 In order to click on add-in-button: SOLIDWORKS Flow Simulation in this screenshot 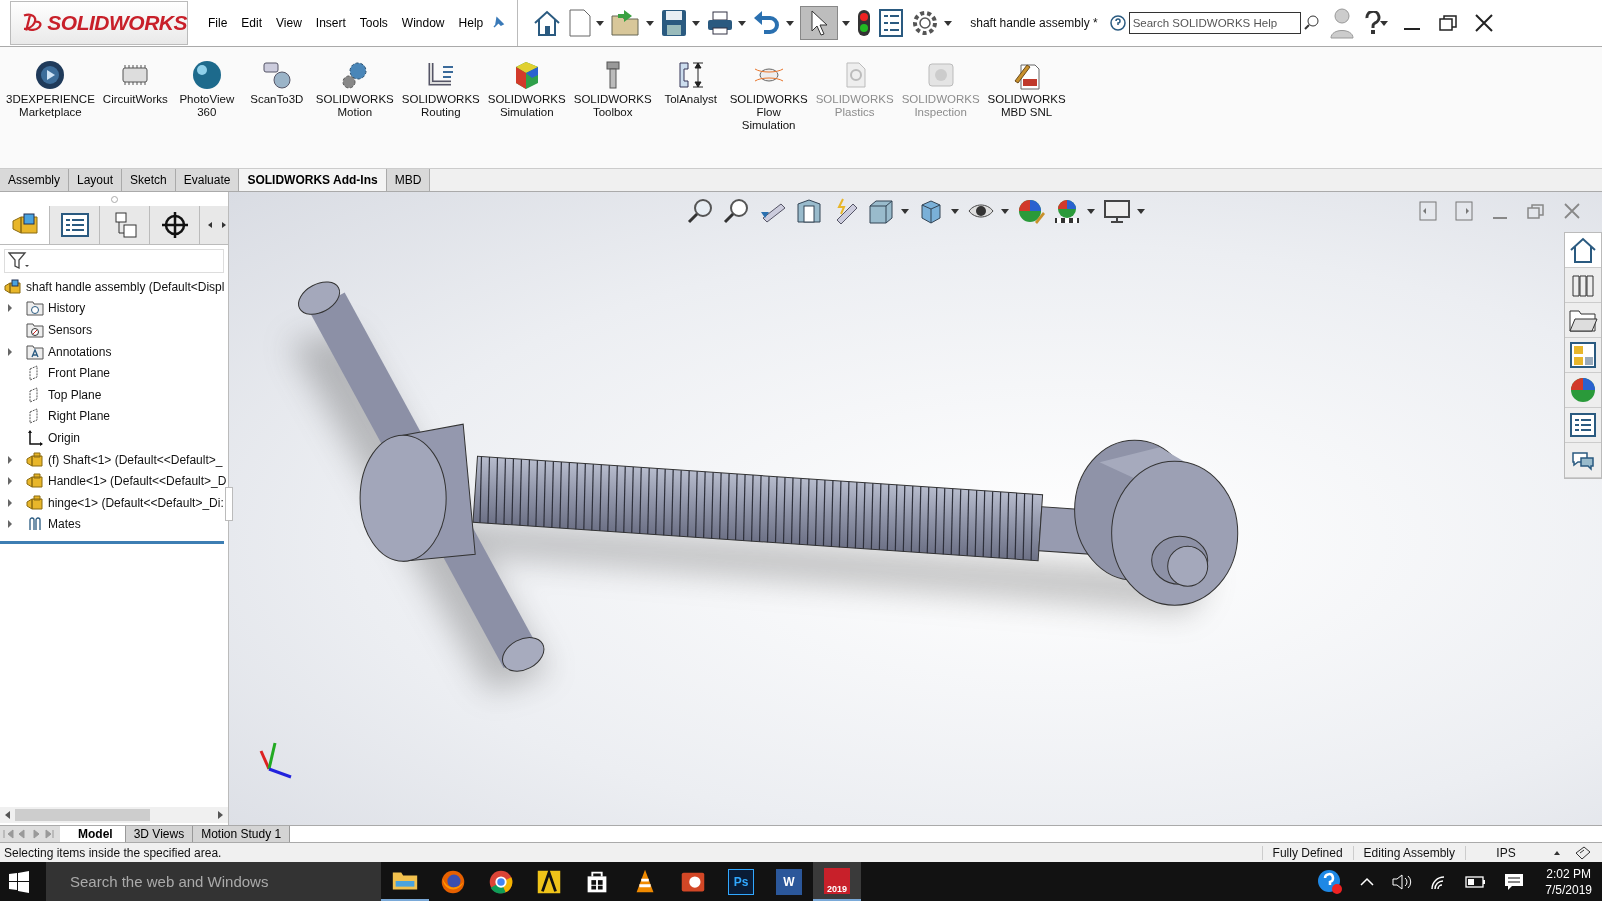, I will do `click(768, 95)`.